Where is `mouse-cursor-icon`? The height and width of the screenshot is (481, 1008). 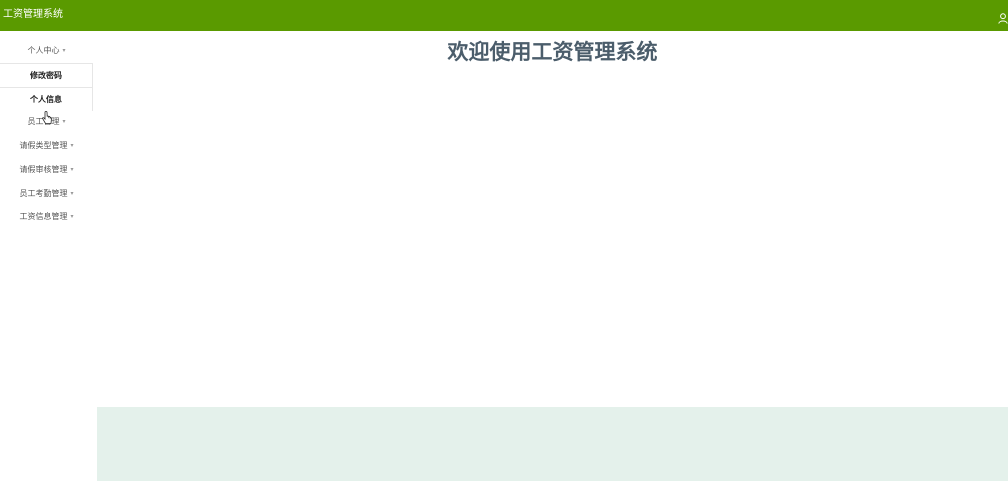 mouse-cursor-icon is located at coordinates (47, 117).